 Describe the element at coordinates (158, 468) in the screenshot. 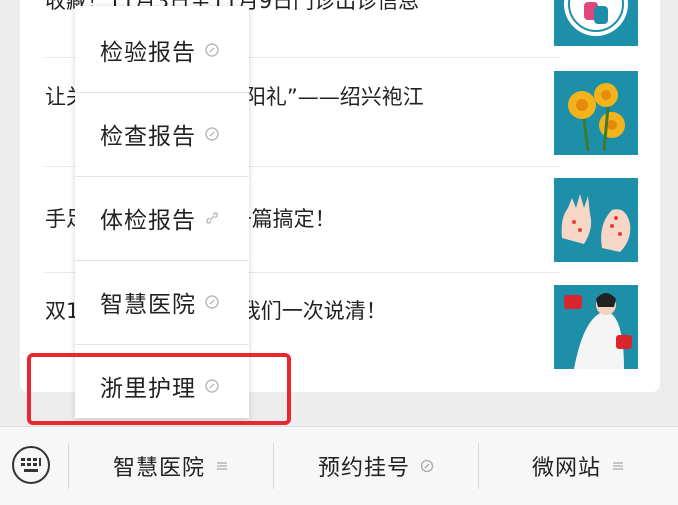

I see `tab-label: 智慧医院` at that location.